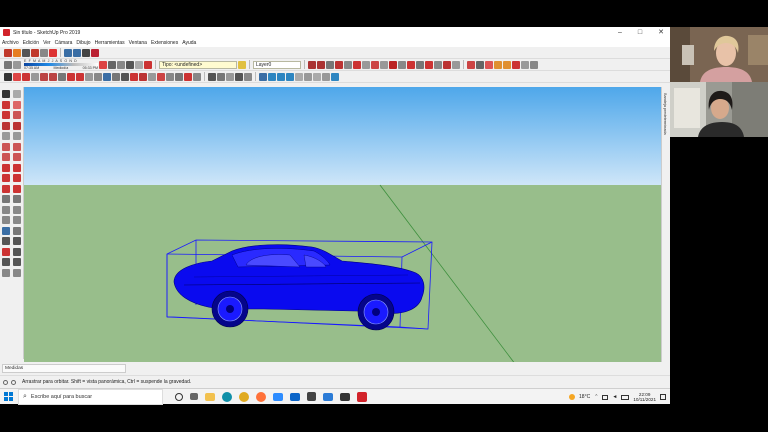 The width and height of the screenshot is (768, 432). I want to click on warehouse-icon, so click(375, 64).